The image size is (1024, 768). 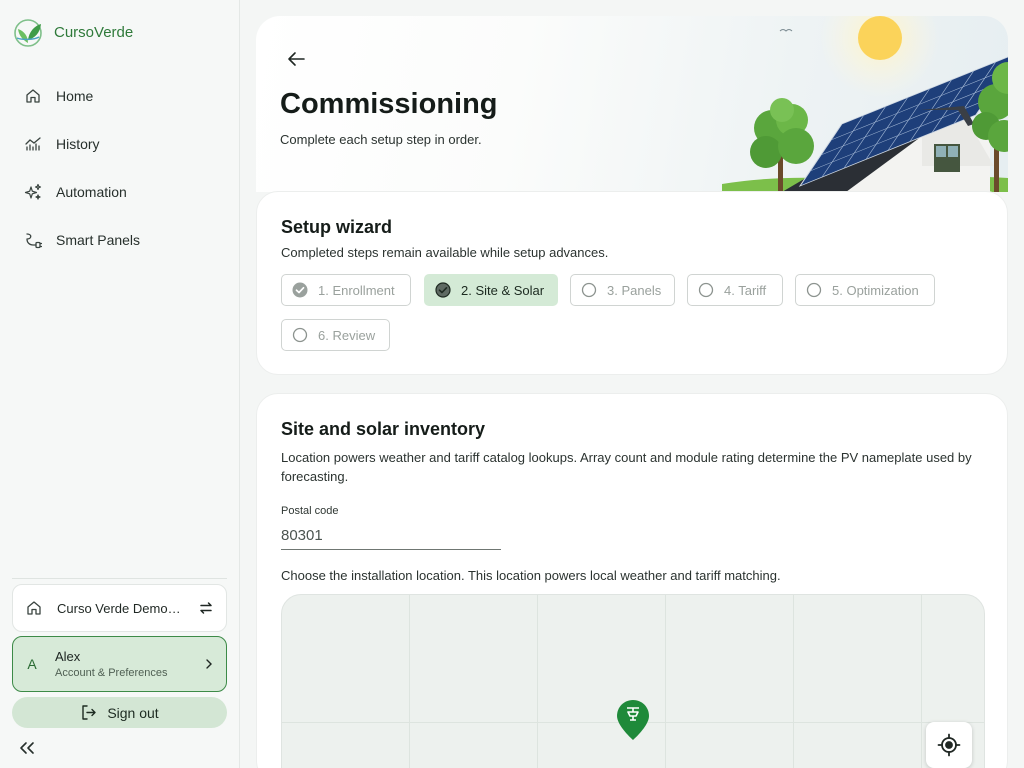 I want to click on step-site-solar: 2. Site & Solar, so click(x=491, y=290).